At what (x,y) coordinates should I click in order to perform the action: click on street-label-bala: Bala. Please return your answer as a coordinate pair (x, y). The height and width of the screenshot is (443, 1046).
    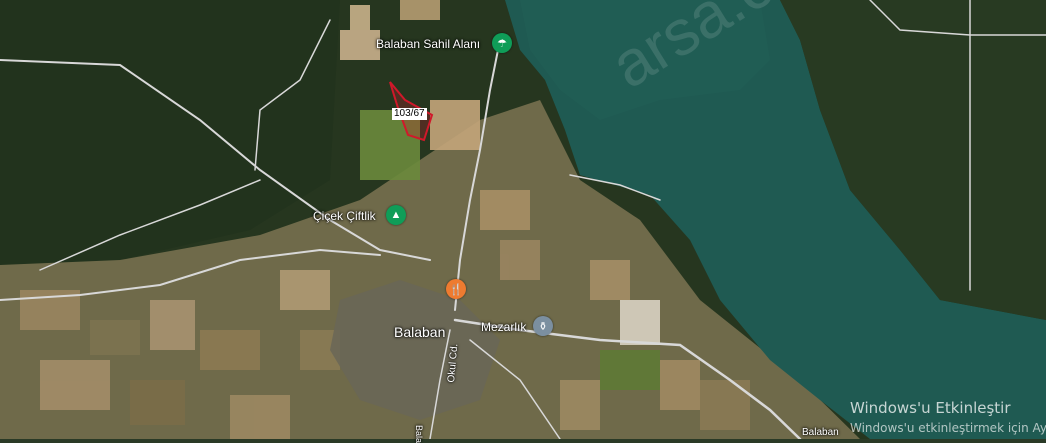
    Looking at the image, I should click on (419, 434).